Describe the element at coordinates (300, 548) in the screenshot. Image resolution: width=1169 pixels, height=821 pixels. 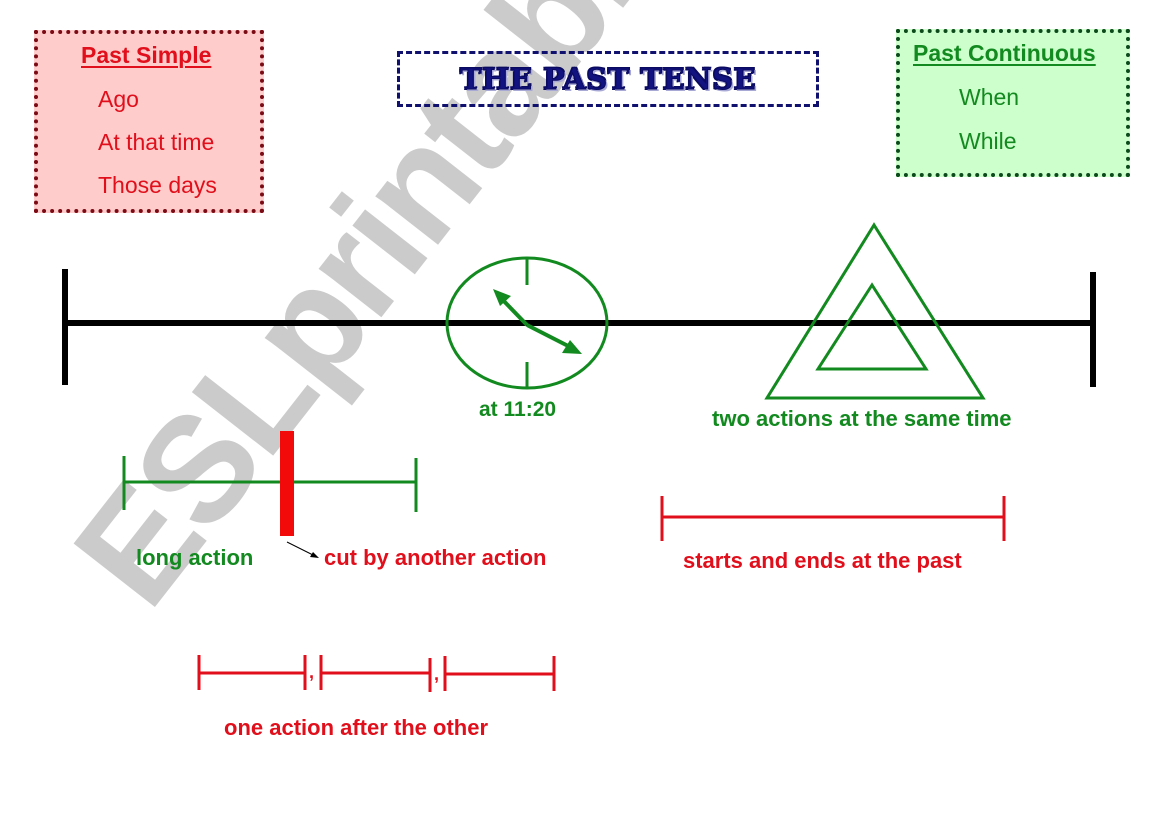
I see `pointer-arrow-line` at that location.